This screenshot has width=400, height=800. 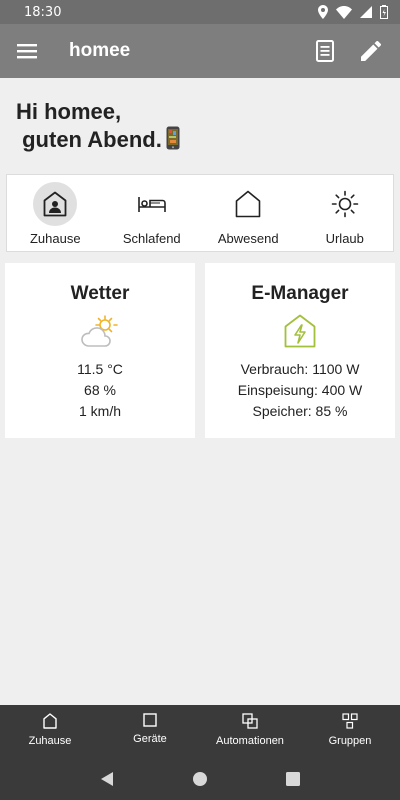 What do you see at coordinates (99, 411) in the screenshot?
I see `weather-wind: 1 km/h` at bounding box center [99, 411].